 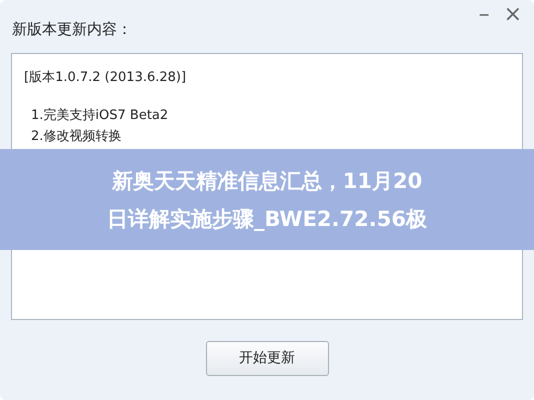 What do you see at coordinates (513, 15) in the screenshot?
I see `close-button: ×` at bounding box center [513, 15].